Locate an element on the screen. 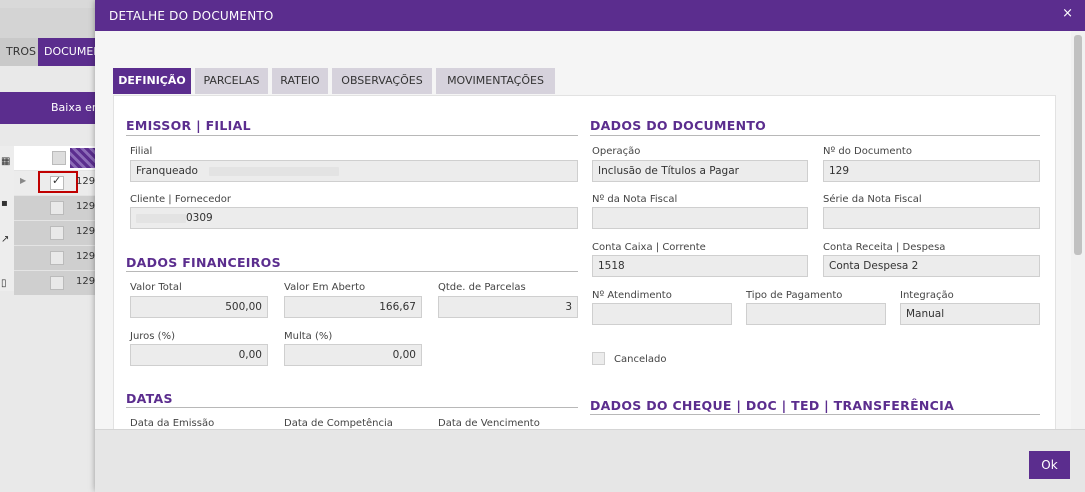 The height and width of the screenshot is (492, 1085). operacao-label: Operação is located at coordinates (616, 151).